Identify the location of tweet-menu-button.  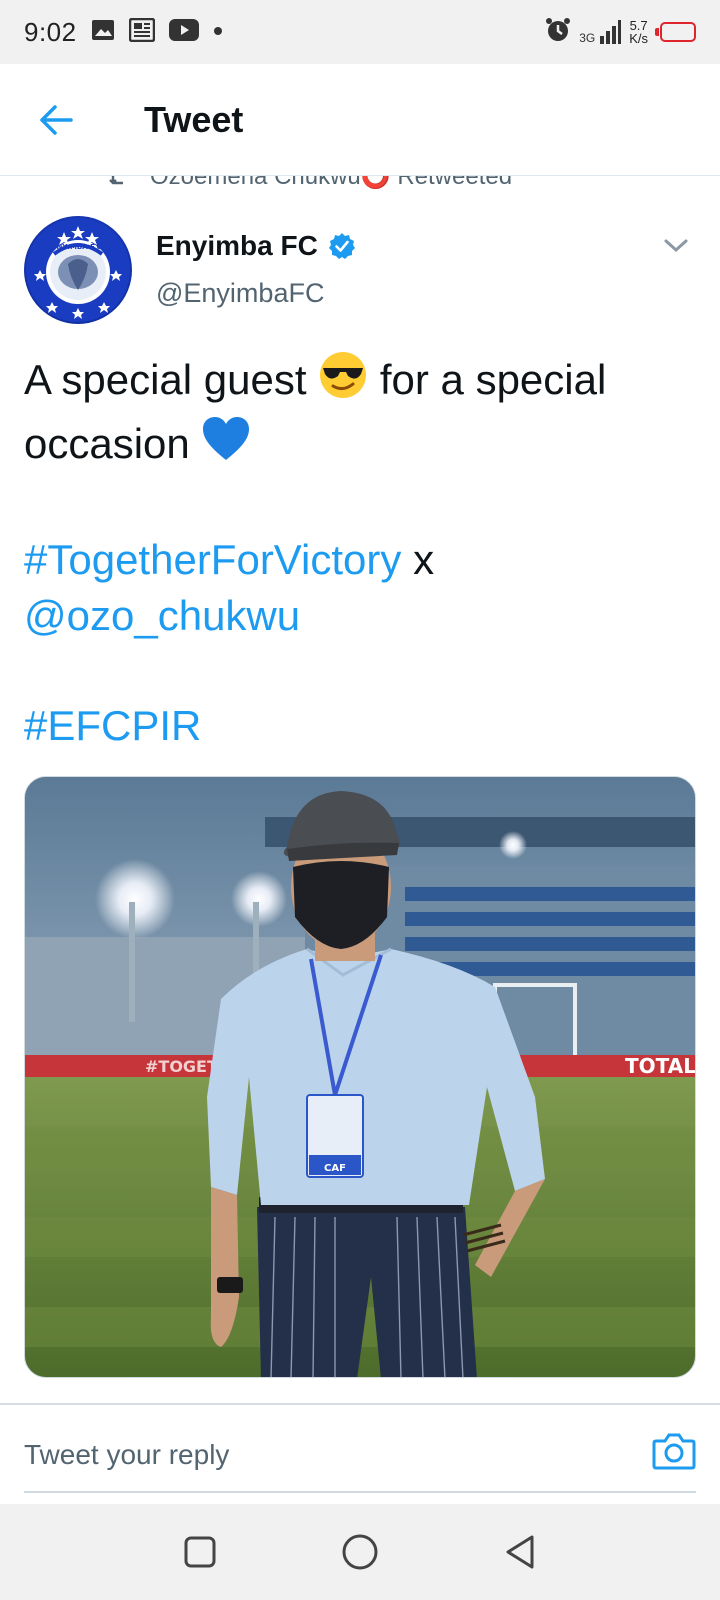
(676, 246).